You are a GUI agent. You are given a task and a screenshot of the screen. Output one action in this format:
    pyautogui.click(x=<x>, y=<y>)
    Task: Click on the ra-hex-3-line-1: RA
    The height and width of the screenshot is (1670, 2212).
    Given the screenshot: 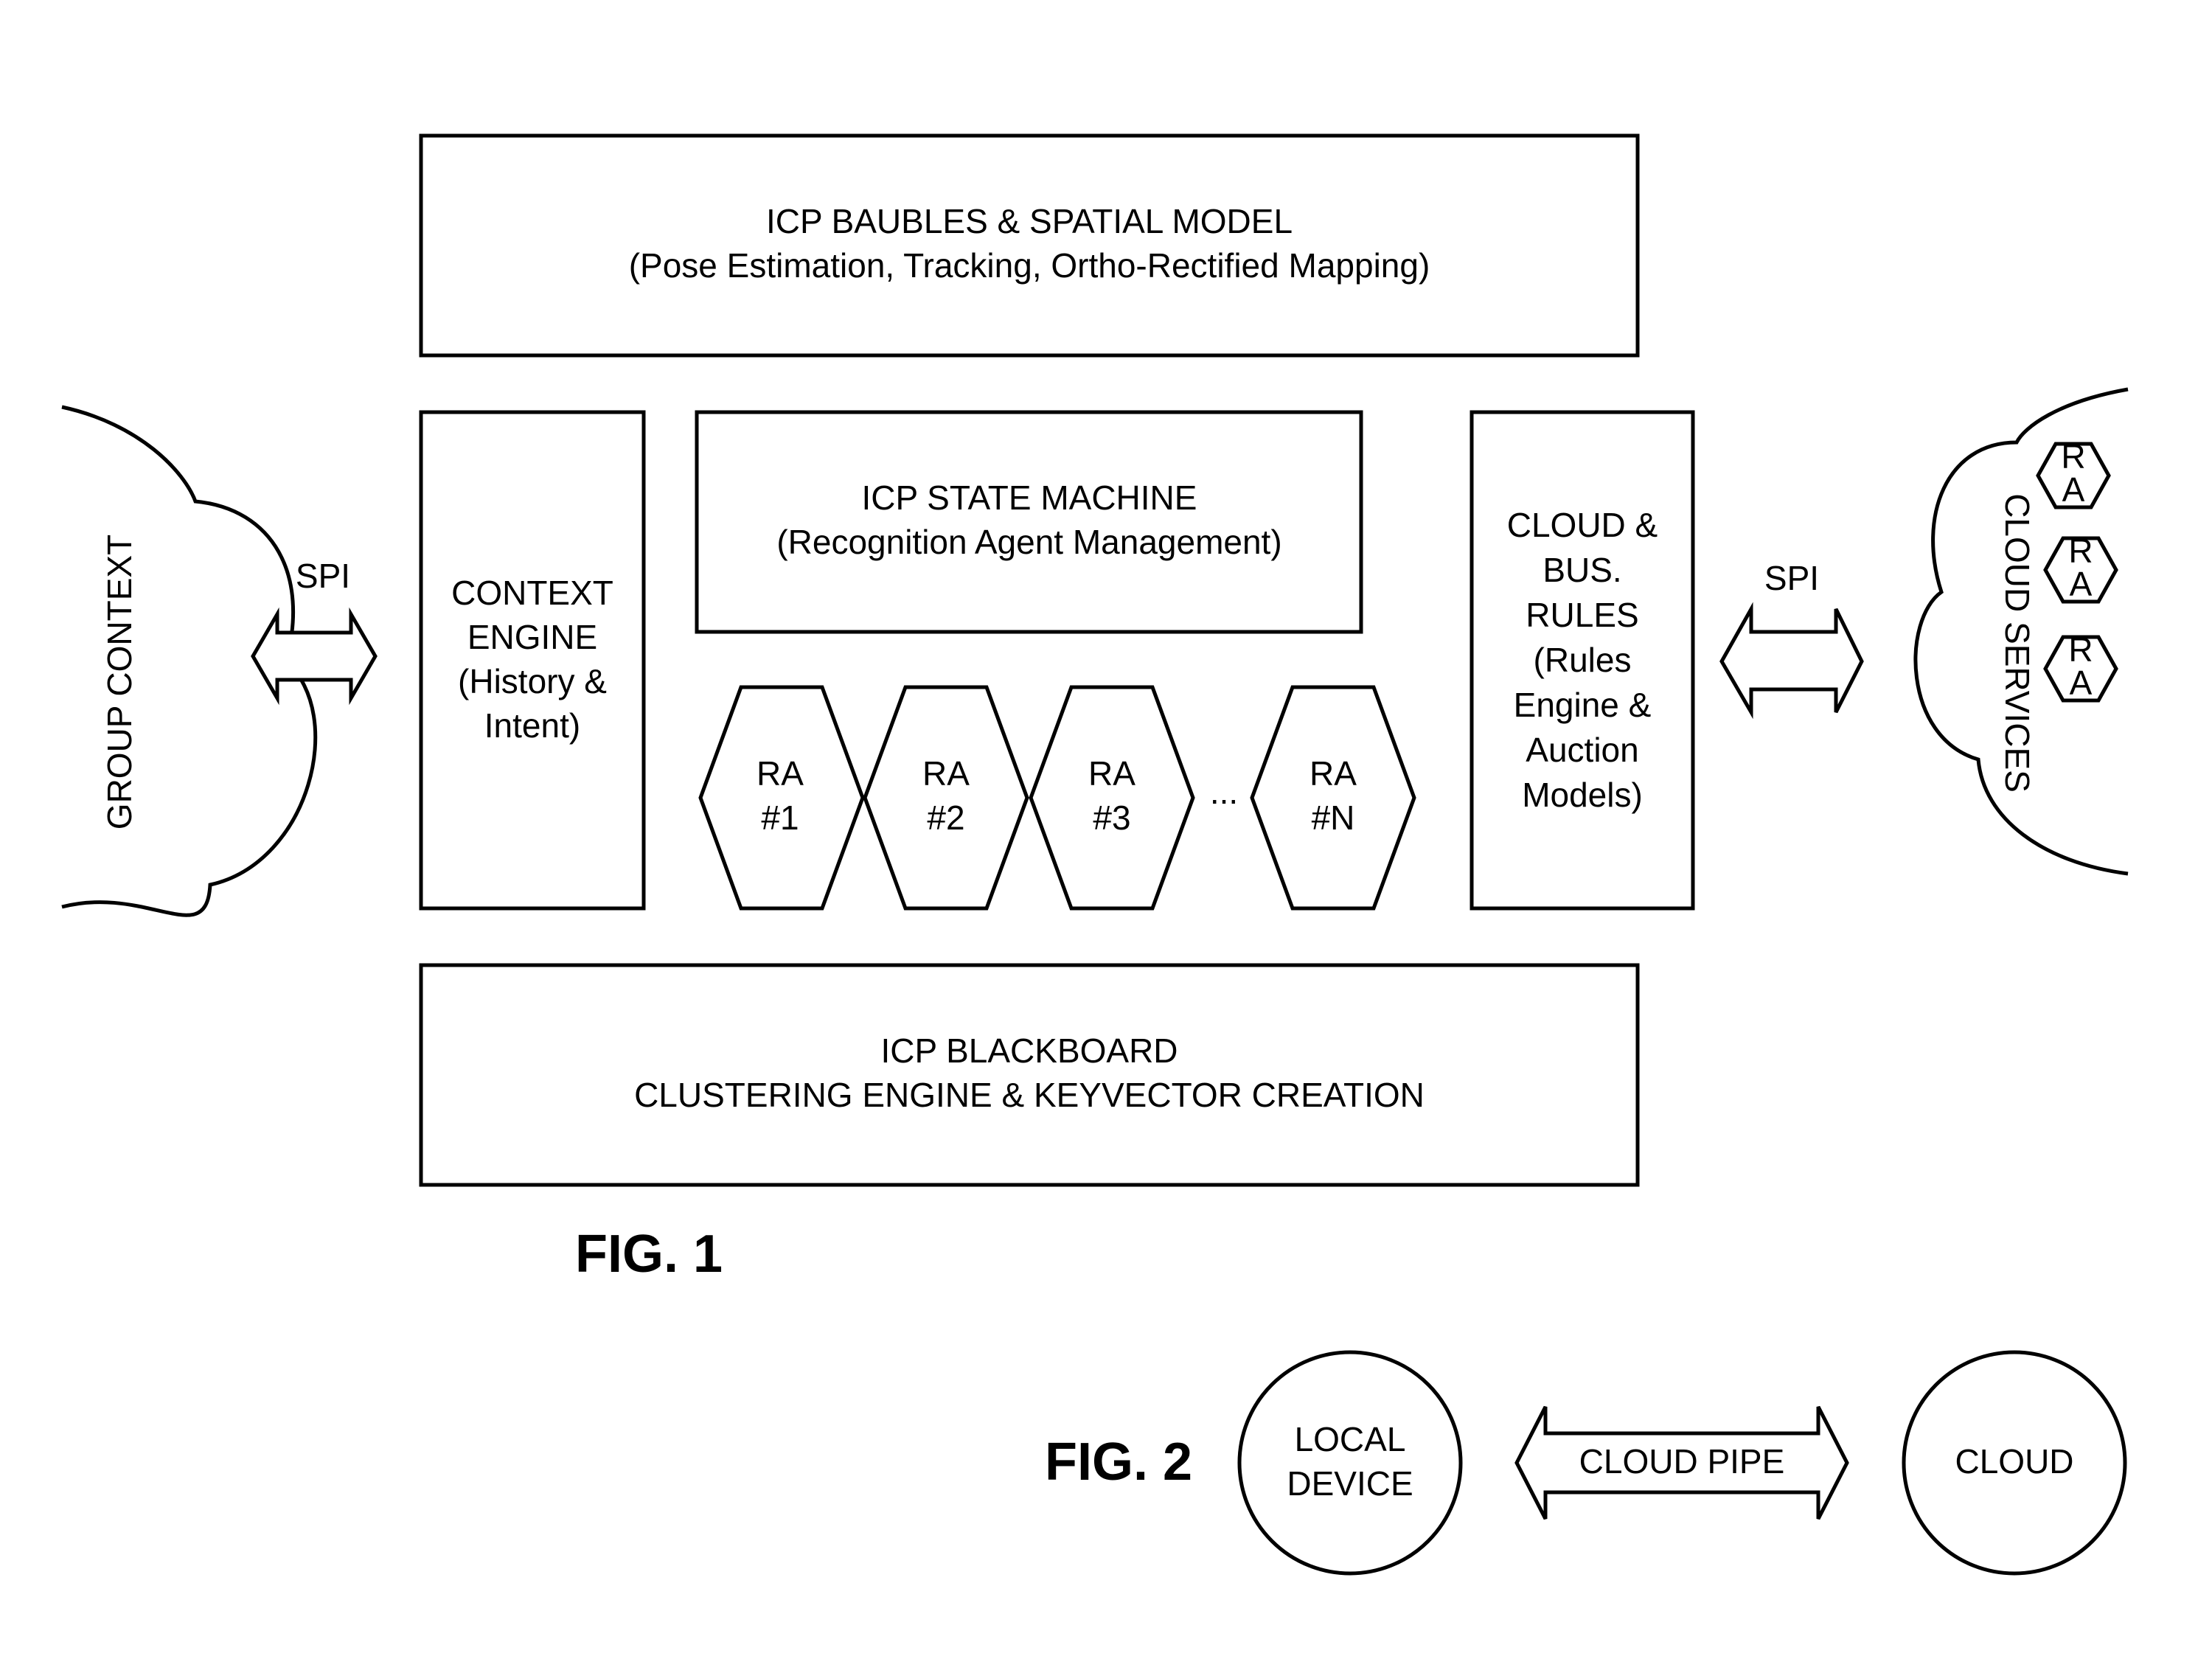 What is the action you would take?
    pyautogui.click(x=1111, y=773)
    